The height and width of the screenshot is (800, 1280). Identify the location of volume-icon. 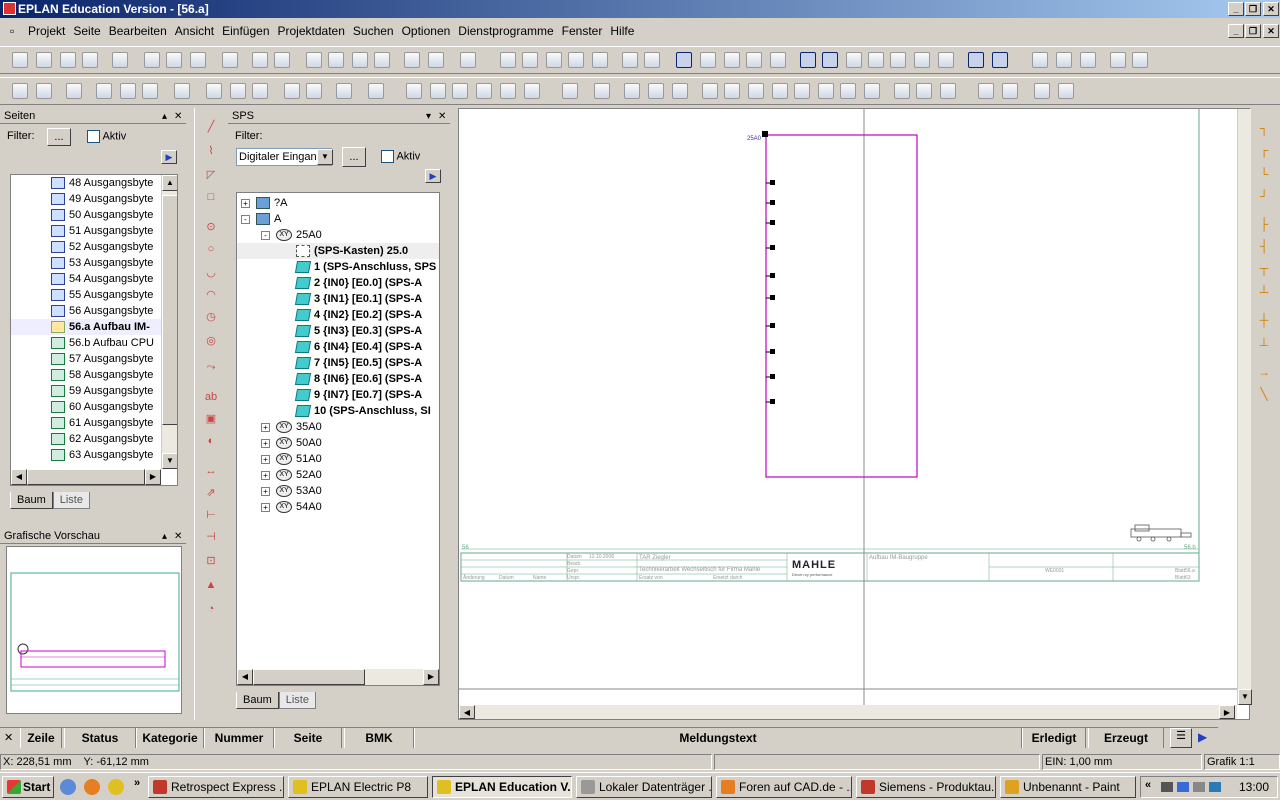
(1199, 787).